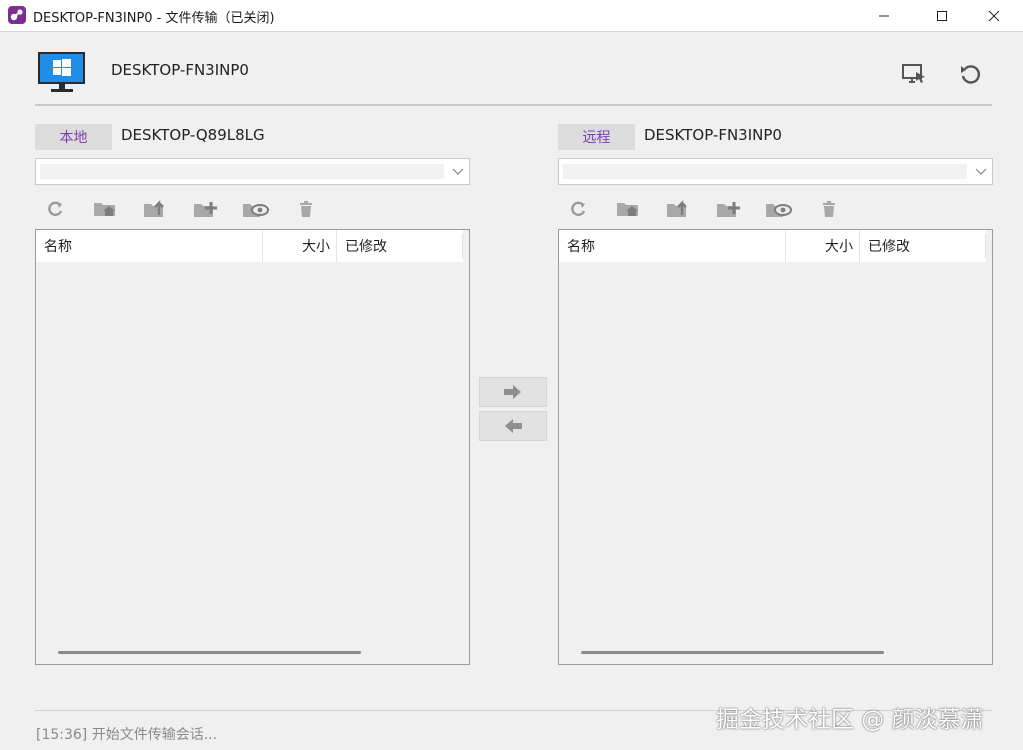 This screenshot has width=1023, height=750. I want to click on remote-horizontal-scrollbar, so click(775, 653).